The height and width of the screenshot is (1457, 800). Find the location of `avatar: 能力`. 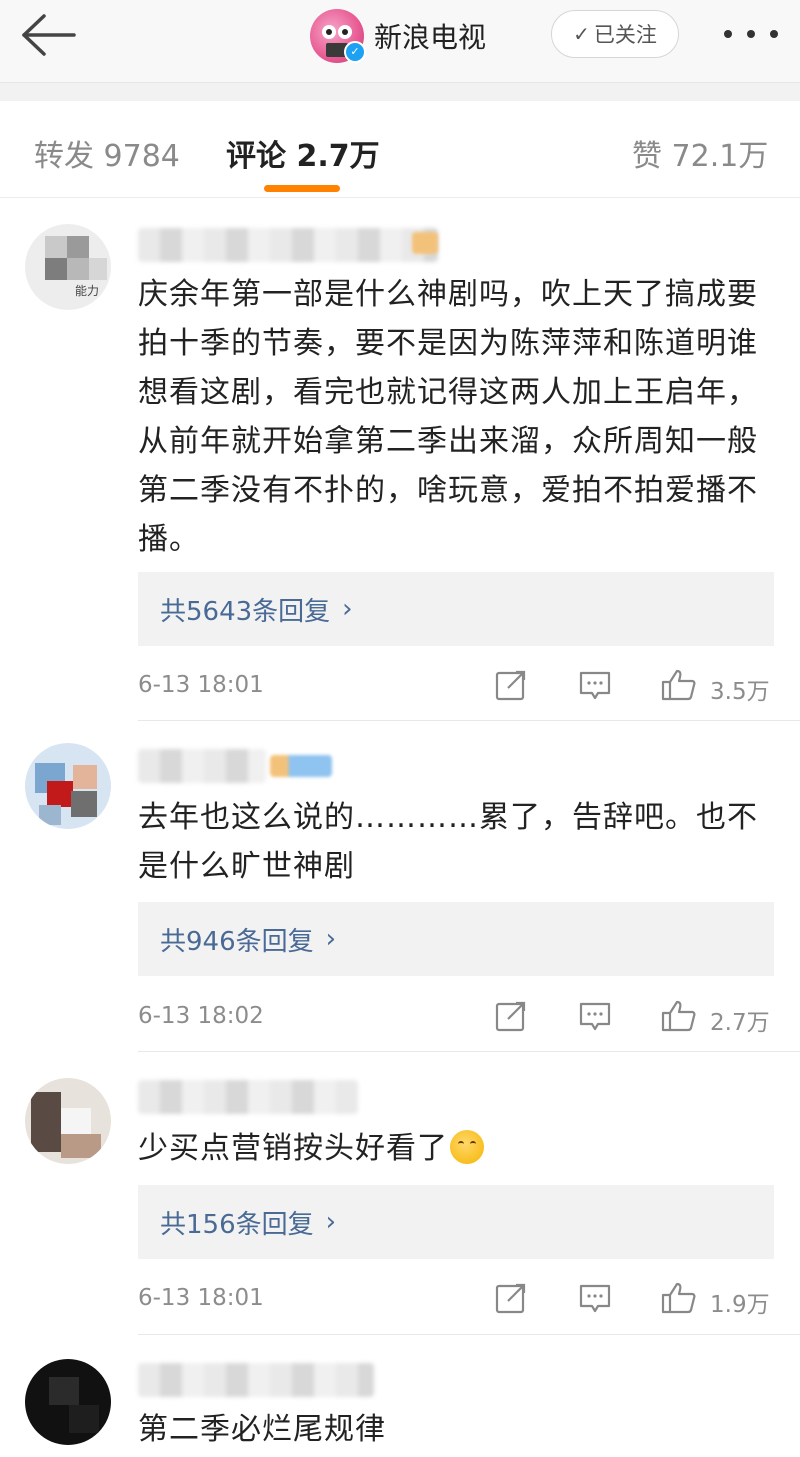

avatar: 能力 is located at coordinates (68, 267).